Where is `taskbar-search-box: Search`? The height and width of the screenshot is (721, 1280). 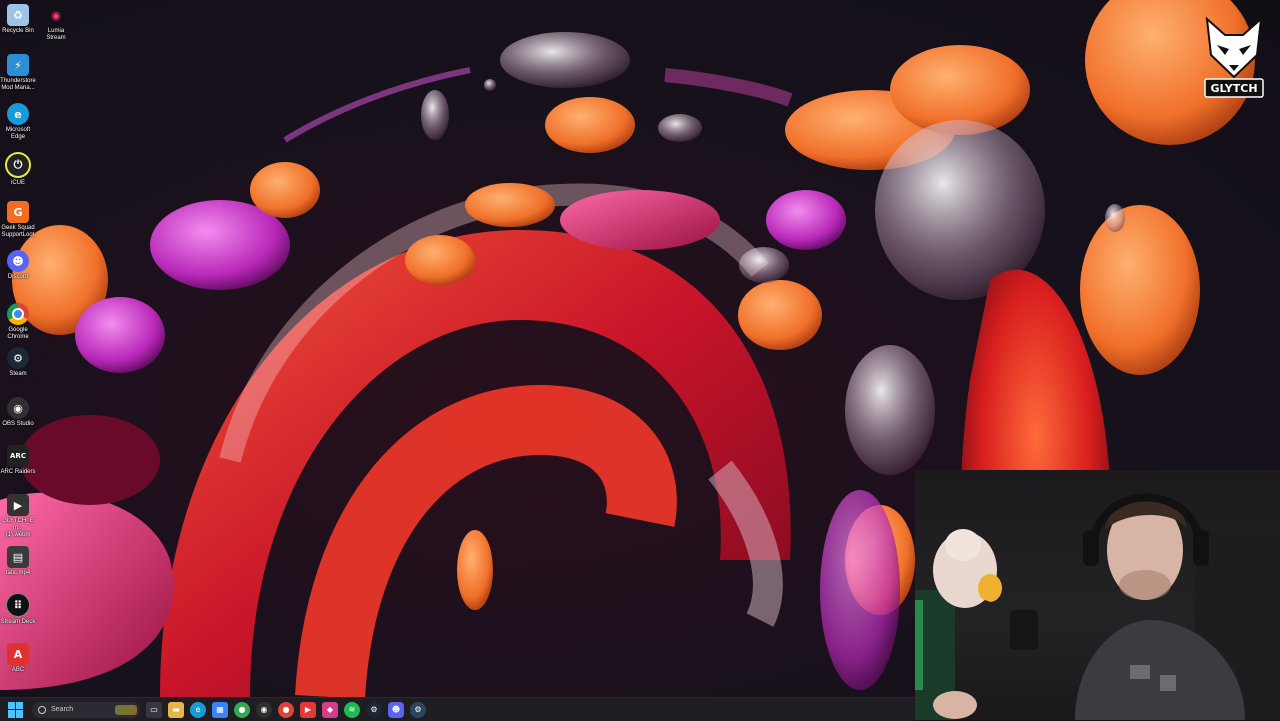
taskbar-search-box: Search is located at coordinates (86, 709).